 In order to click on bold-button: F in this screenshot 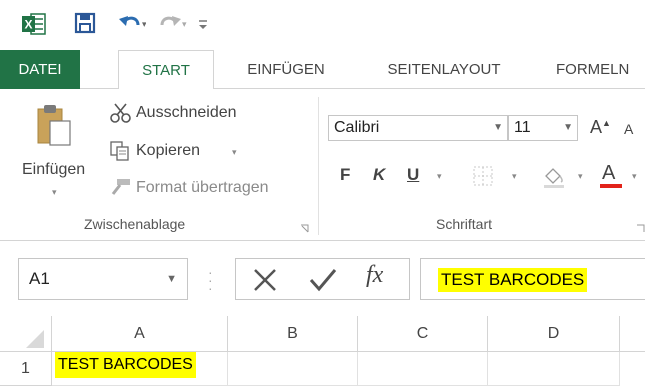, I will do `click(345, 175)`.